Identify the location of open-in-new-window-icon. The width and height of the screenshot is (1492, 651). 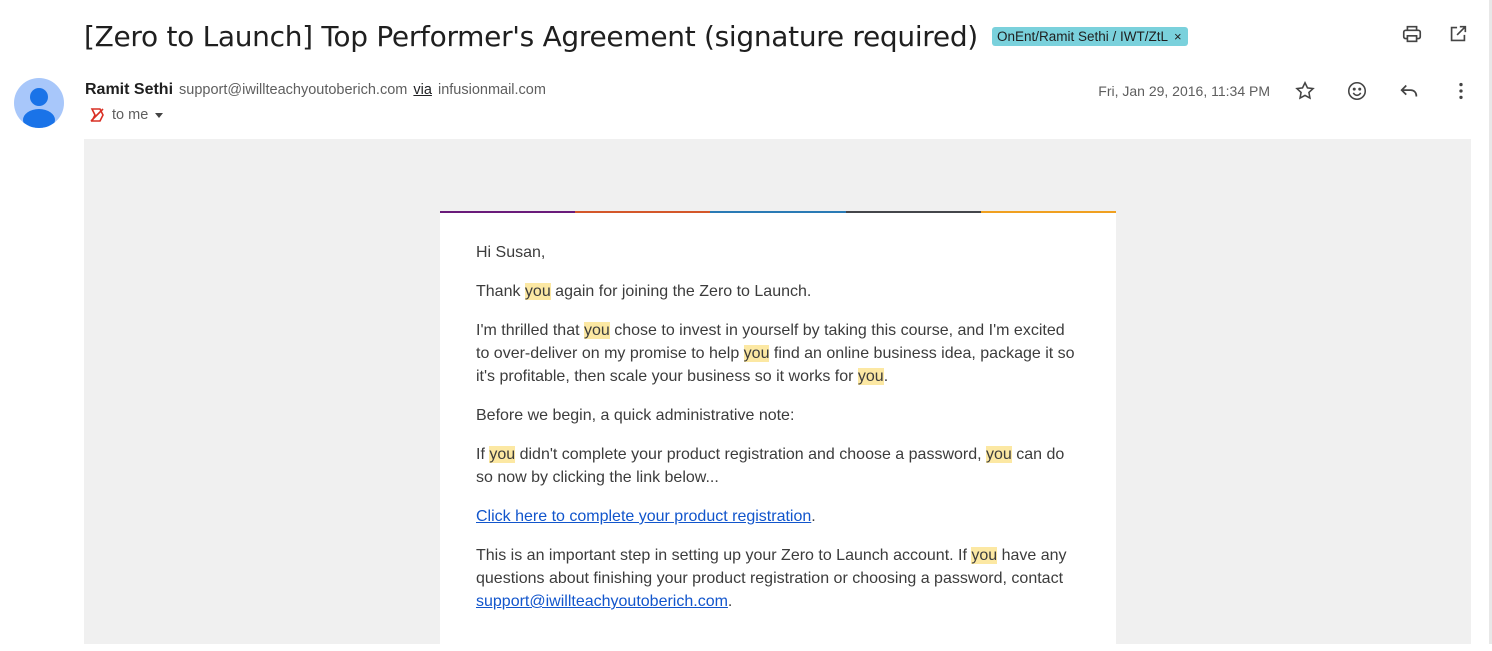
(1458, 34).